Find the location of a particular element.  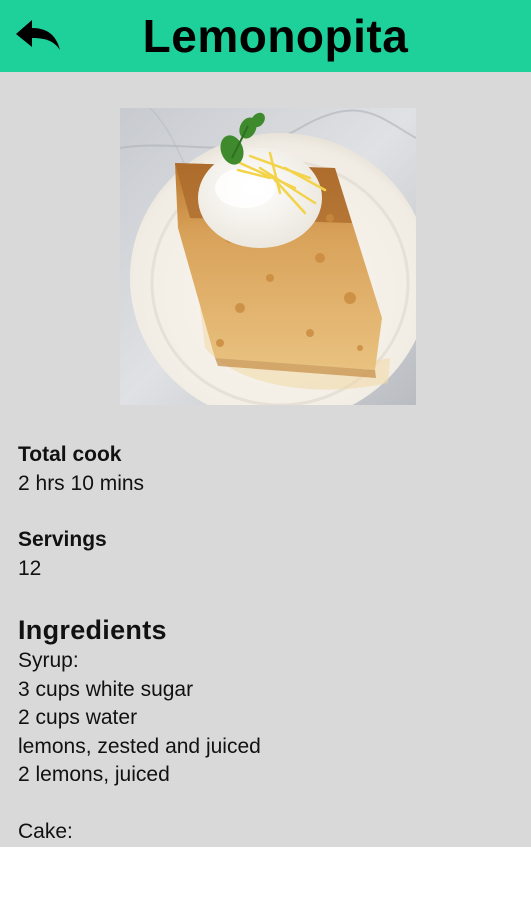

app-header: Lemonopita is located at coordinates (265, 36).